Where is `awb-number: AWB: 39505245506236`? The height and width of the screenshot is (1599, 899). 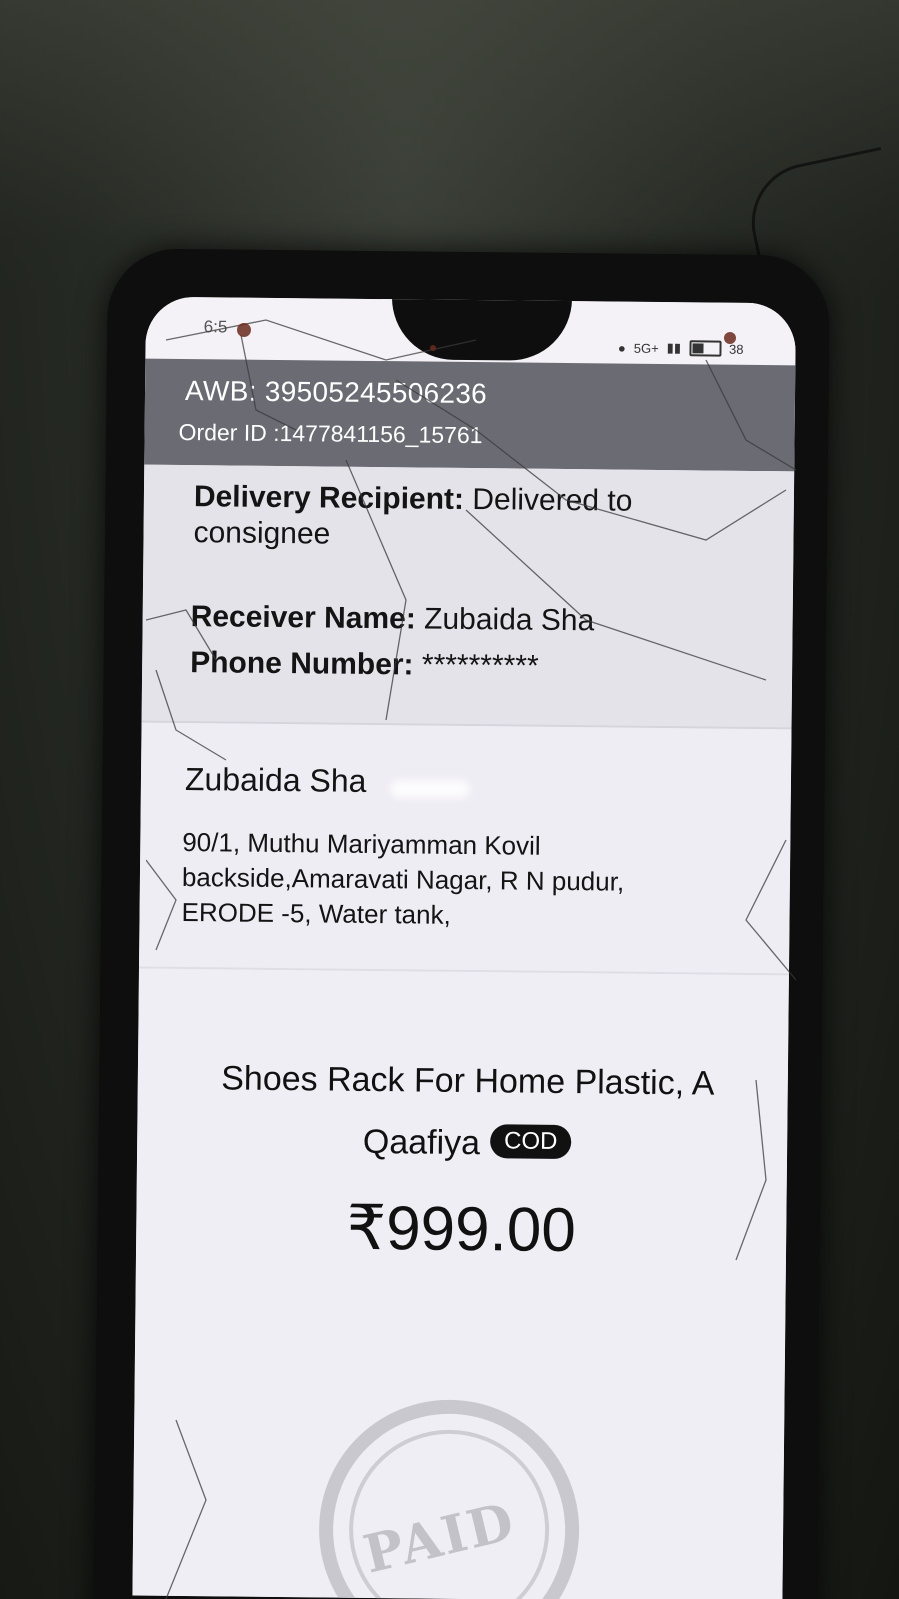
awb-number: AWB: 39505245506236 is located at coordinates (336, 392).